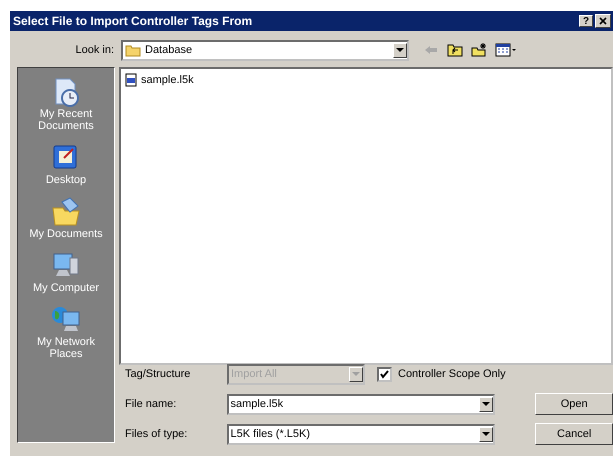  I want to click on file-item: sample.l5k, so click(159, 80).